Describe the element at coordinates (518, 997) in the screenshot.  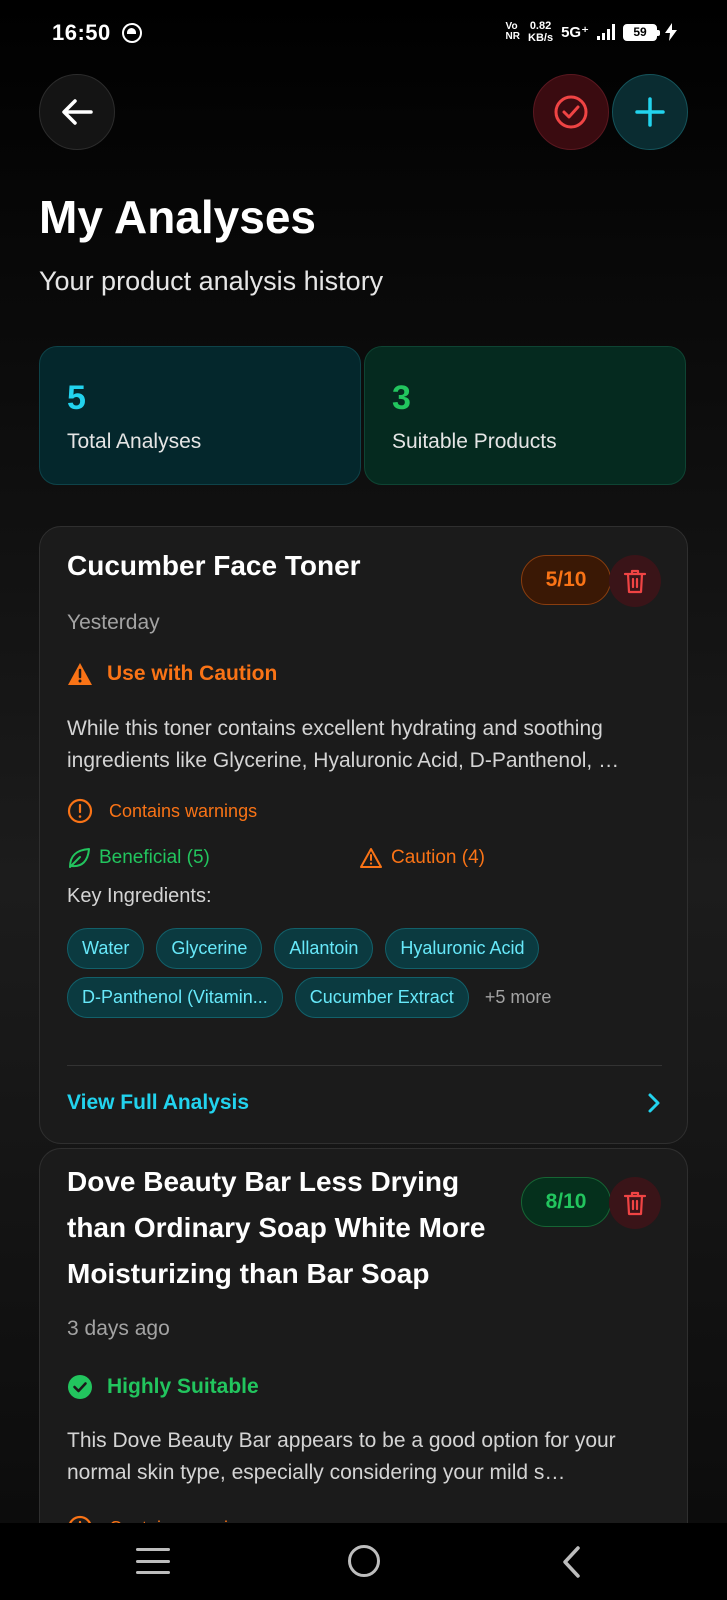
I see `more-ingredients: +5 more` at that location.